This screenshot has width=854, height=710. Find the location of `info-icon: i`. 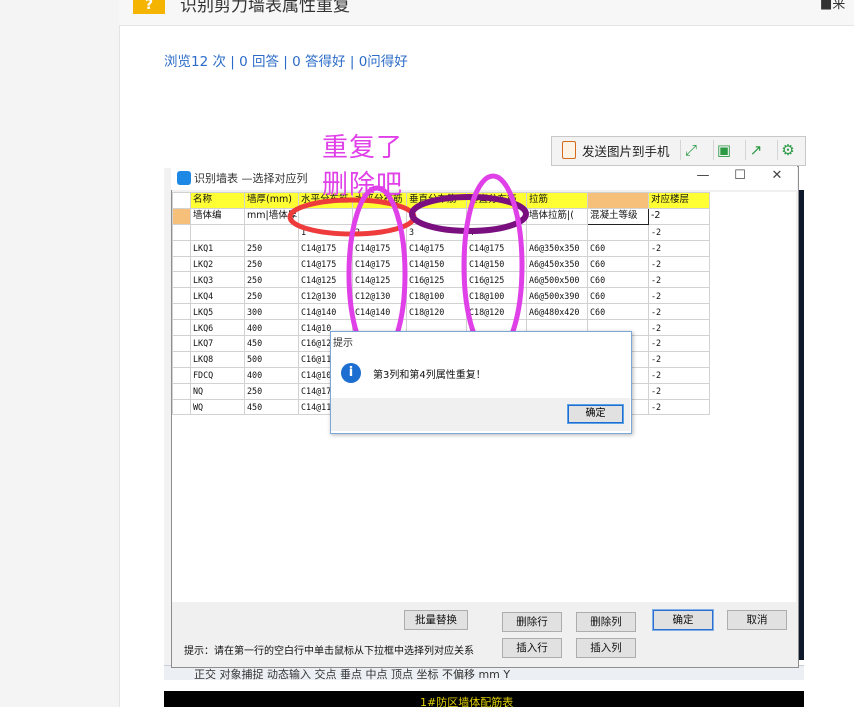

info-icon: i is located at coordinates (351, 373).